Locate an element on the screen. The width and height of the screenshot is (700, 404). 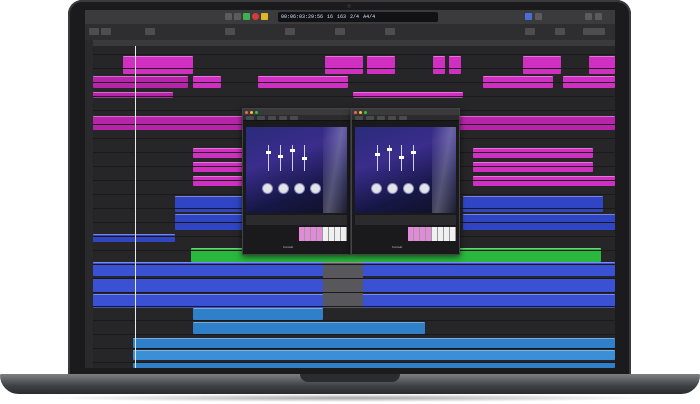
camera-icon is located at coordinates (349, 6).